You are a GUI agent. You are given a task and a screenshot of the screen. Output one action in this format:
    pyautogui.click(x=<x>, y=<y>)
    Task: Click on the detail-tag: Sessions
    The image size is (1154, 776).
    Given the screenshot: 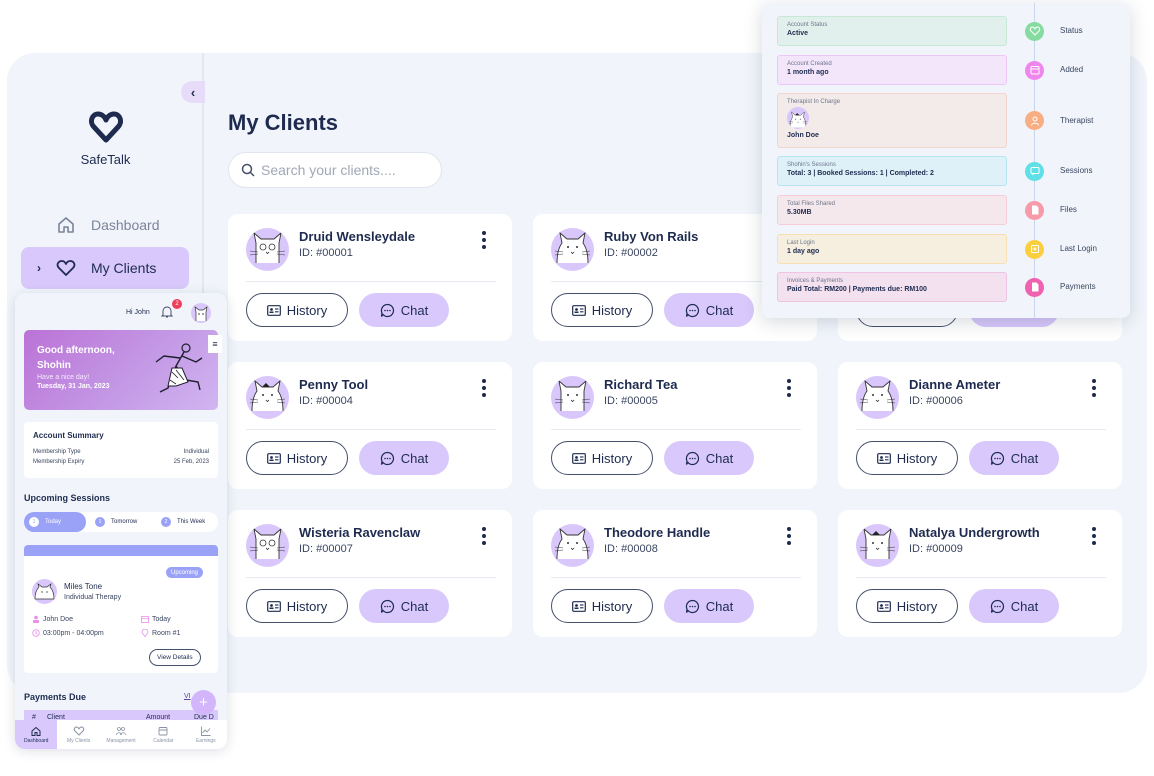 What is the action you would take?
    pyautogui.click(x=1076, y=170)
    